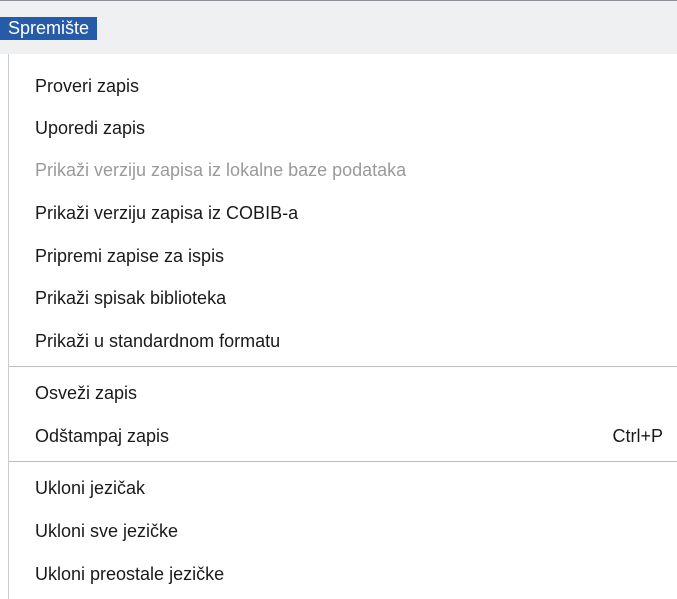  Describe the element at coordinates (343, 436) in the screenshot. I see `menu-item-odstampaj-zapis: Odštampaj zapis Ctrl+P` at that location.